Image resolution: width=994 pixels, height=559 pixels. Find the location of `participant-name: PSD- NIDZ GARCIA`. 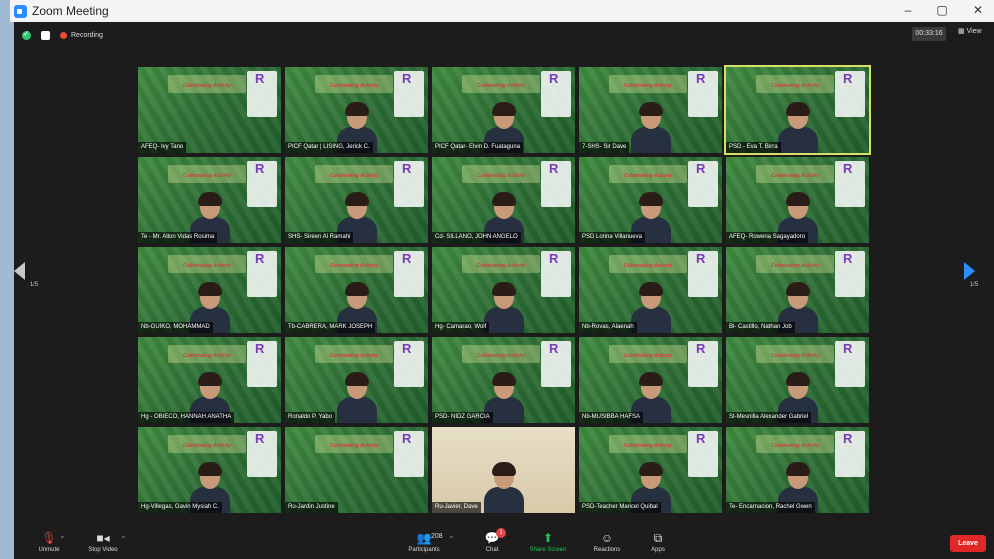

participant-name: PSD- NIDZ GARCIA is located at coordinates (462, 417).